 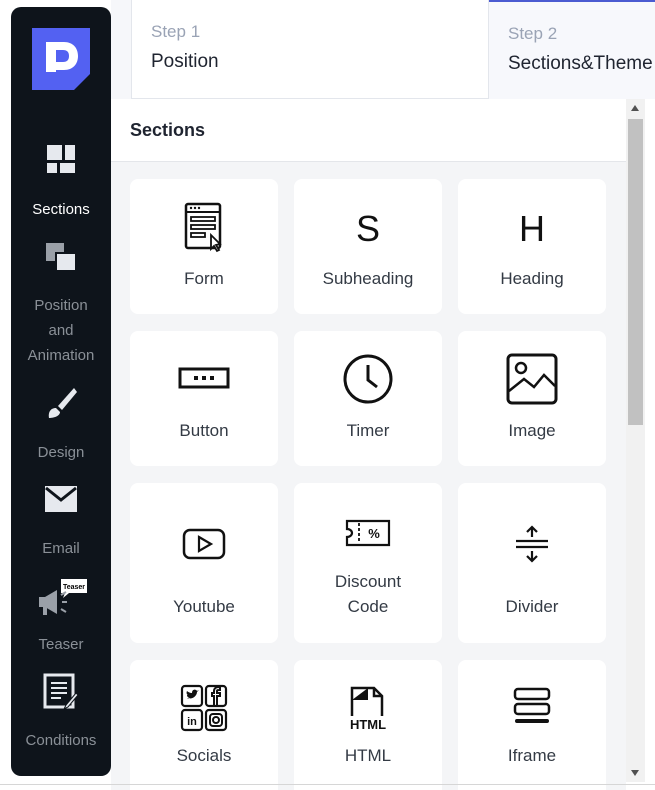 What do you see at coordinates (532, 606) in the screenshot?
I see `card-label: Divider` at bounding box center [532, 606].